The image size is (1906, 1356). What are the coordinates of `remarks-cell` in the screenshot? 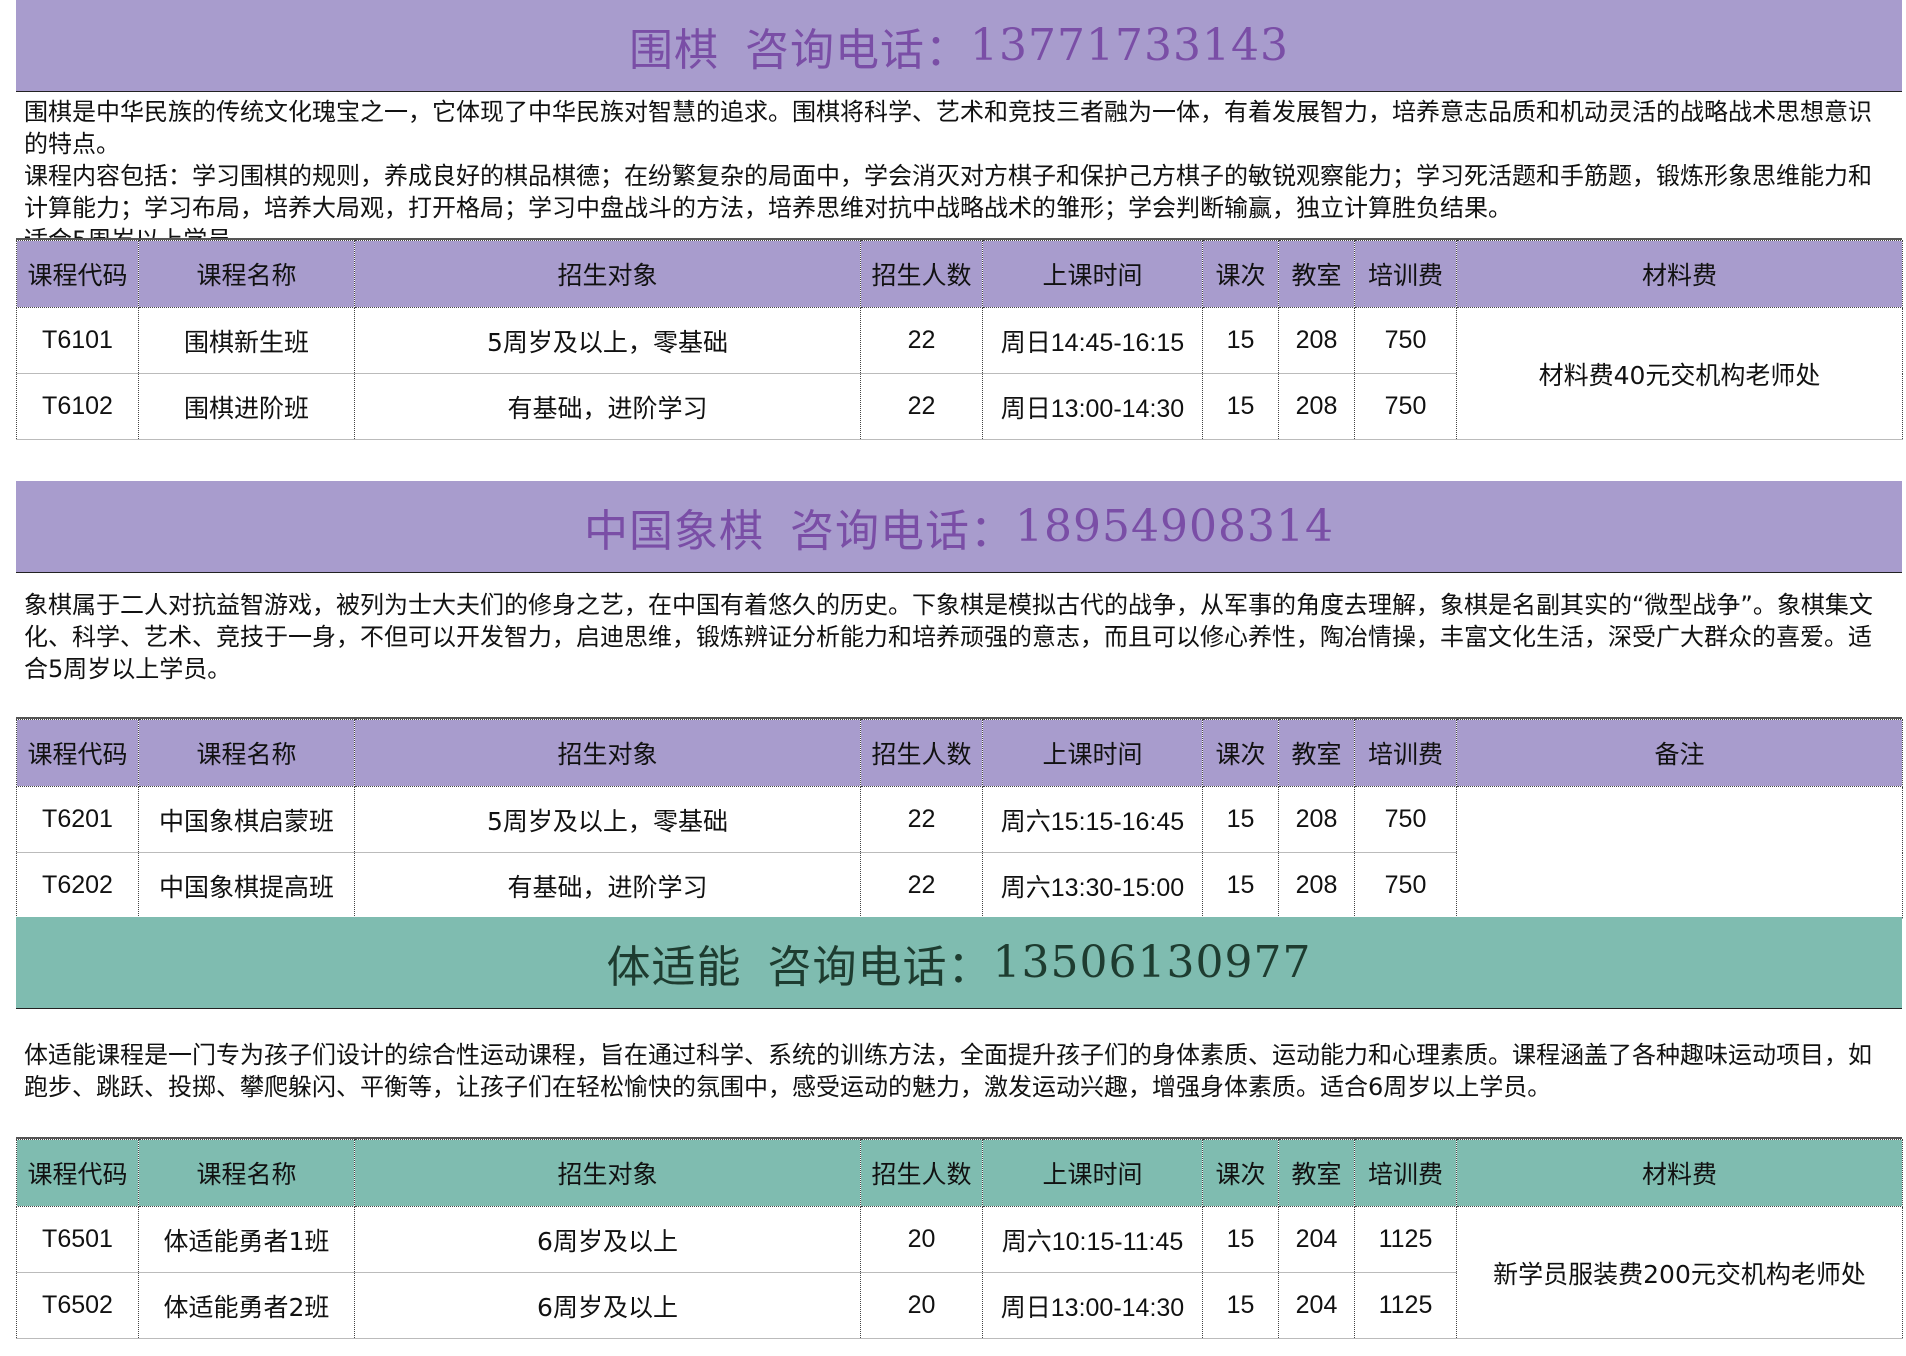 It's located at (1679, 852).